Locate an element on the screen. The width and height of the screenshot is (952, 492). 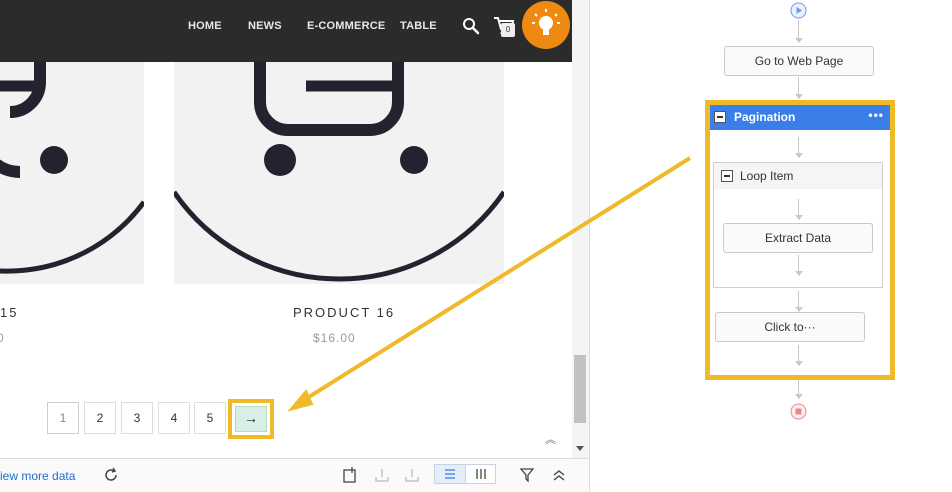
more-options-icon: ••• is located at coordinates (876, 115).